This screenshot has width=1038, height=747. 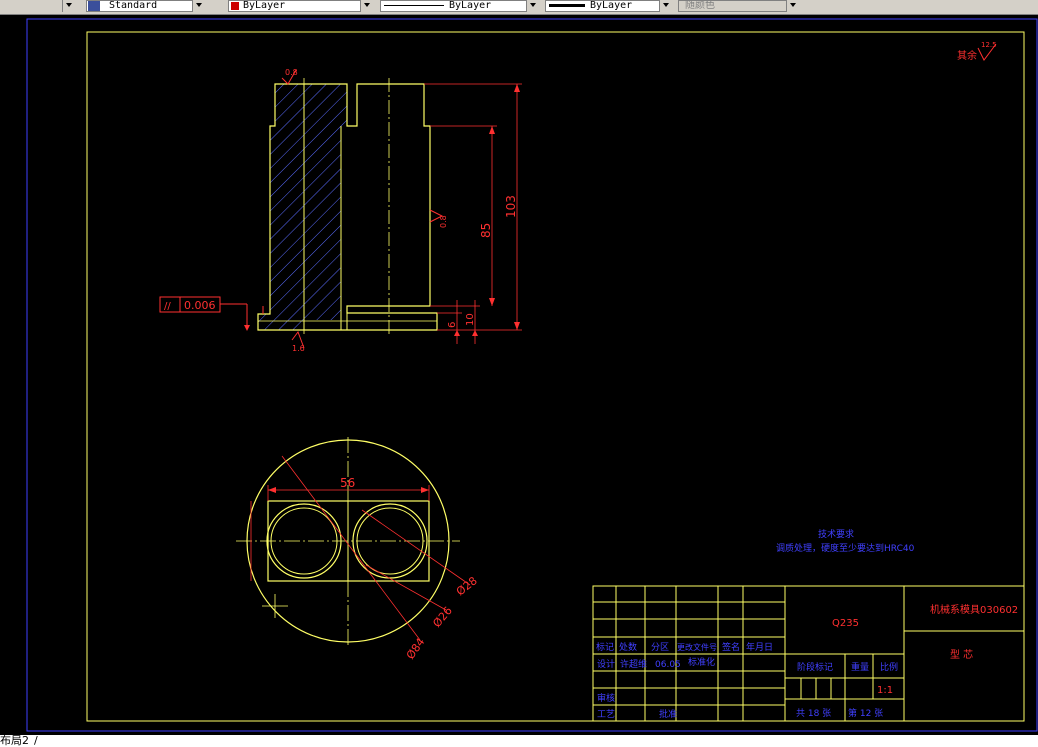 I want to click on front-view: 0.8 0.8 1.6 // 0.006 103 85 6 10, so click(x=340, y=210).